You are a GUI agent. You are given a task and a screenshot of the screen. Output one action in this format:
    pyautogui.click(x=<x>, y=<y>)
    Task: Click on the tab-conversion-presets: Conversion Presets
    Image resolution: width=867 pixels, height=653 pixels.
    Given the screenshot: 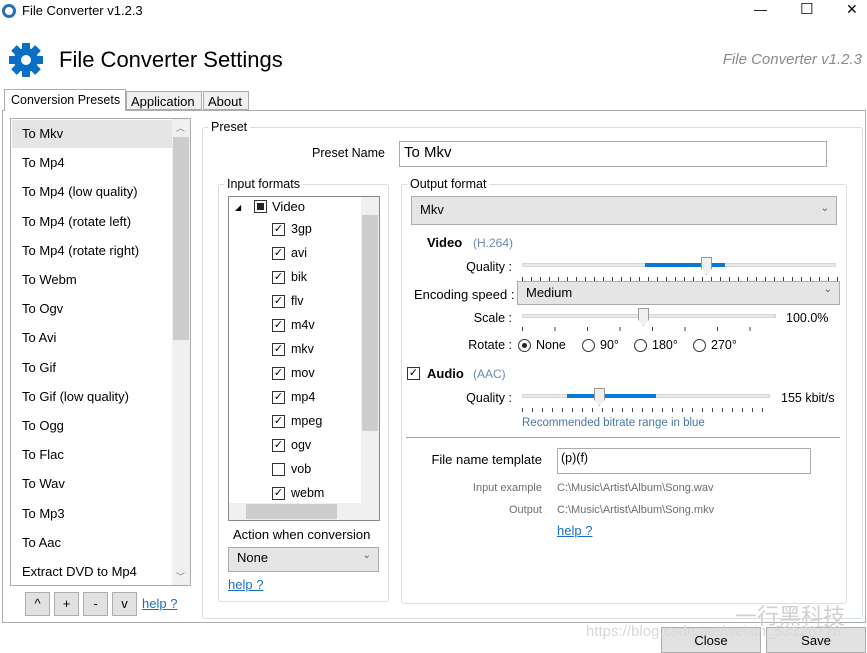 What is the action you would take?
    pyautogui.click(x=65, y=100)
    